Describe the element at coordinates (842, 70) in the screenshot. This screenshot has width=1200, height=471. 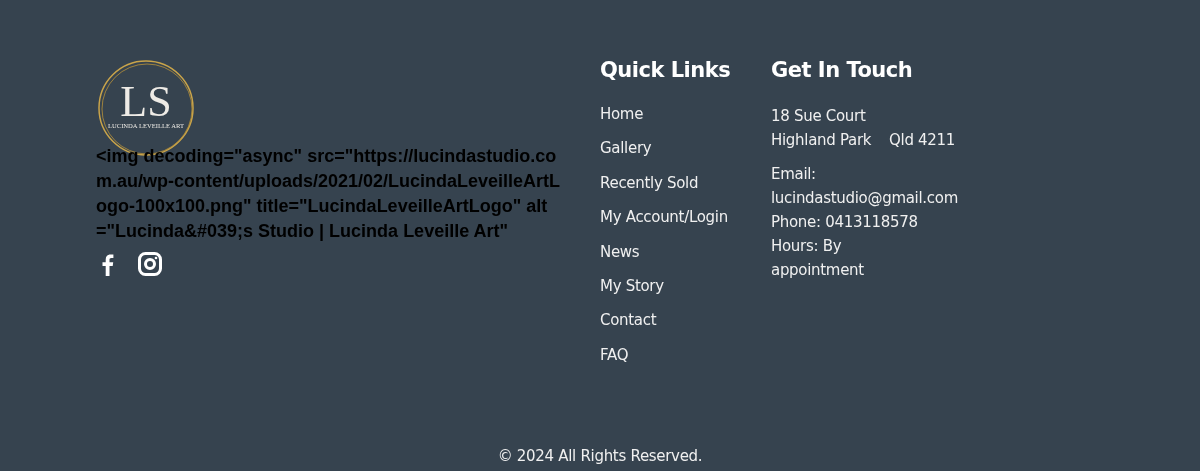
I see `contact-heading: Get In Touch` at that location.